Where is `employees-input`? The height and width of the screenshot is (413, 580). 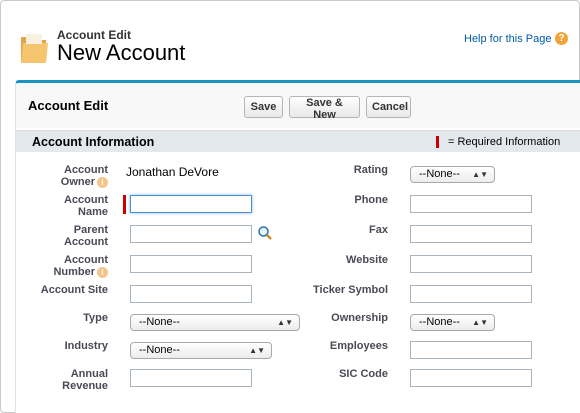
employees-input is located at coordinates (471, 350).